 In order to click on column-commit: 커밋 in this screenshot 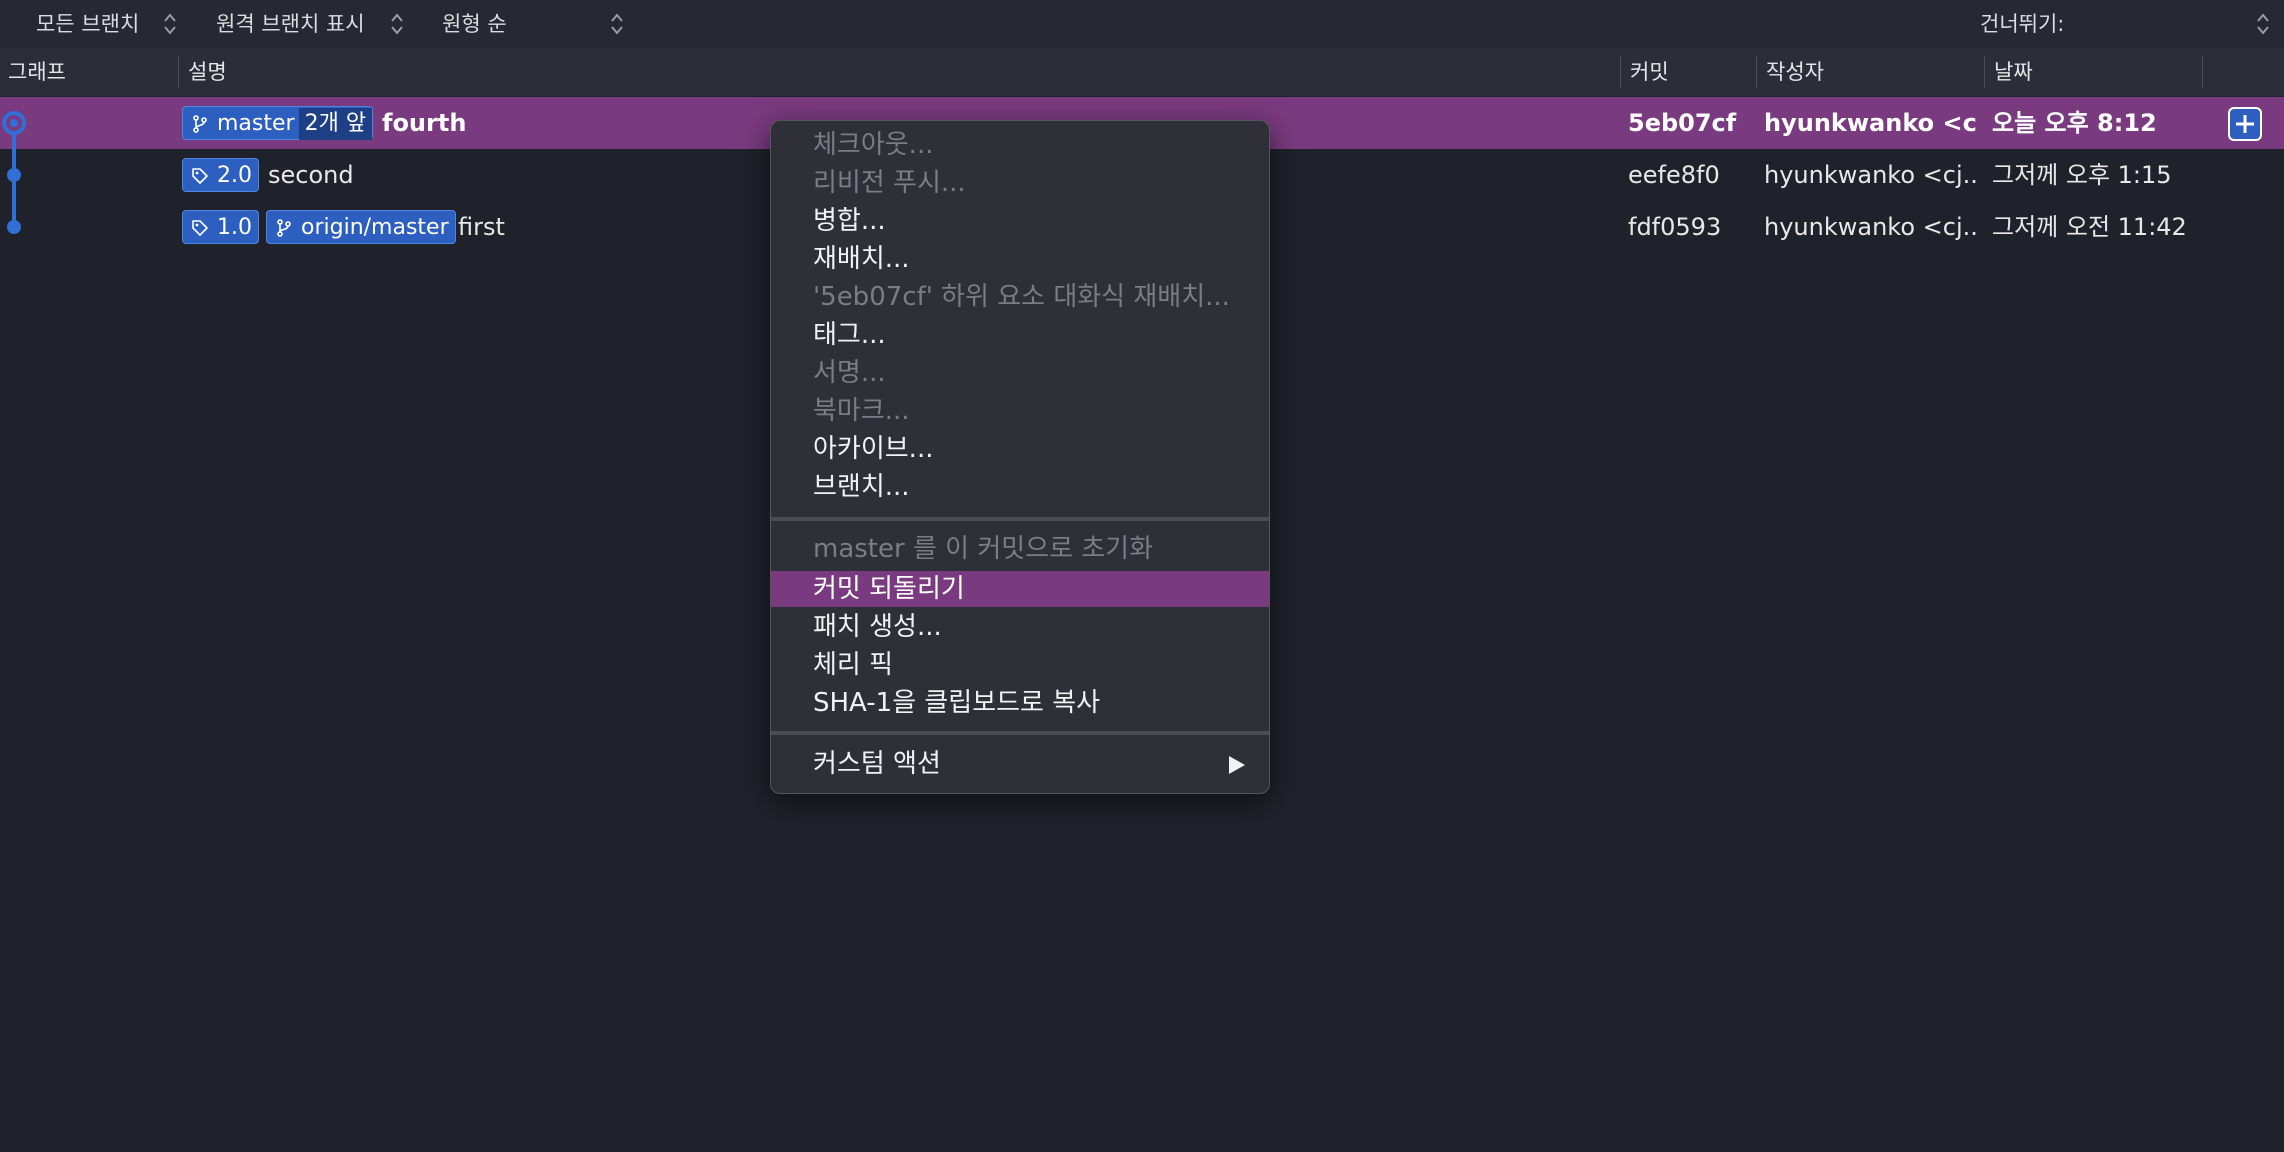, I will do `click(1649, 72)`.